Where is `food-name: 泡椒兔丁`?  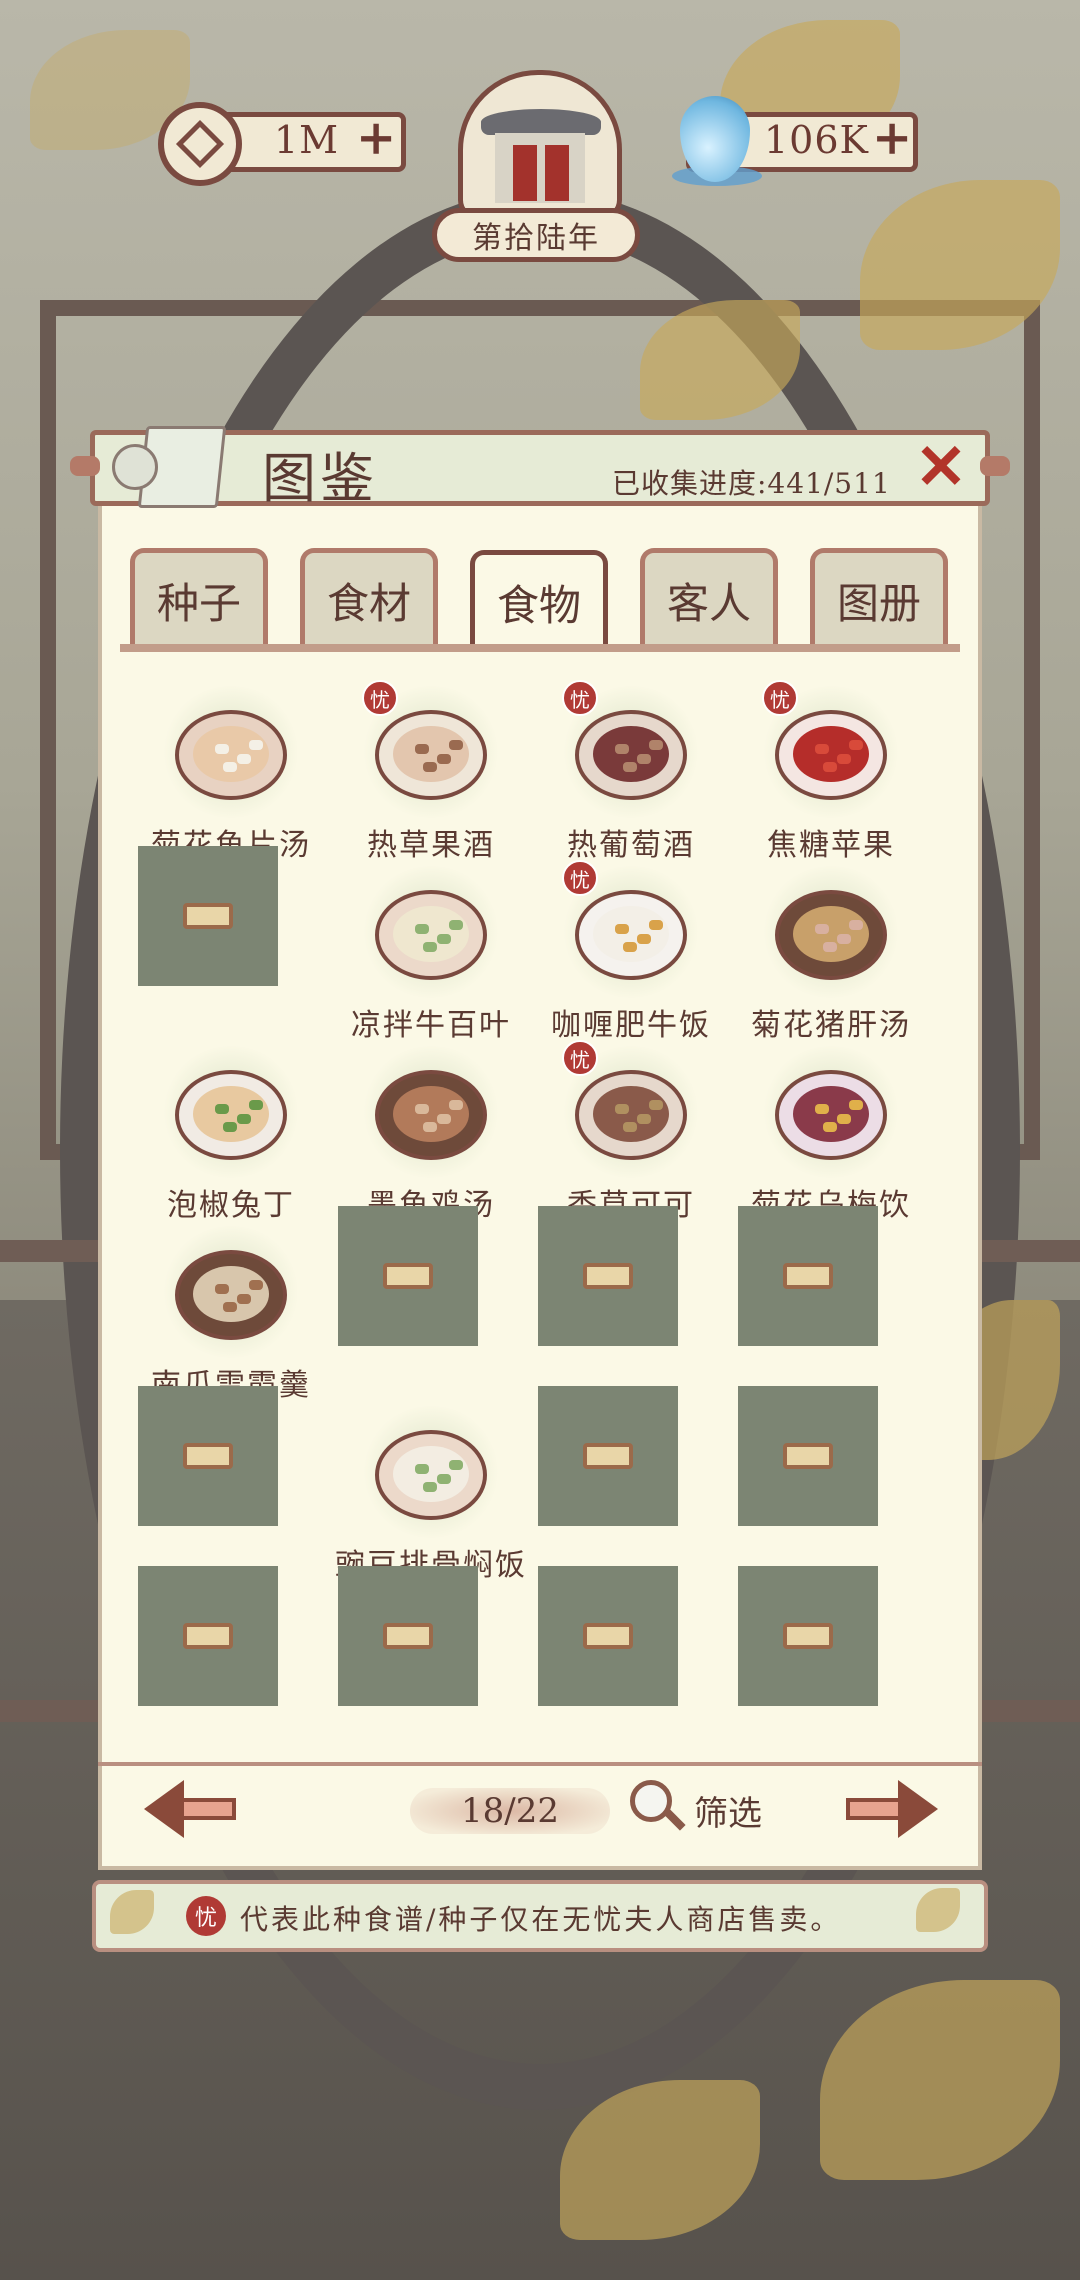
food-name: 泡椒兔丁 is located at coordinates (231, 1205).